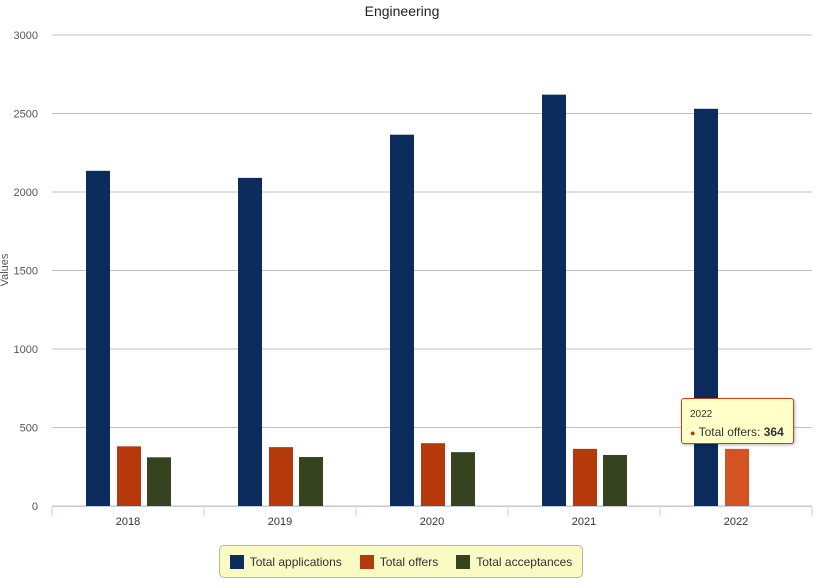 The height and width of the screenshot is (588, 824). I want to click on chart-title: Engineering, so click(402, 11).